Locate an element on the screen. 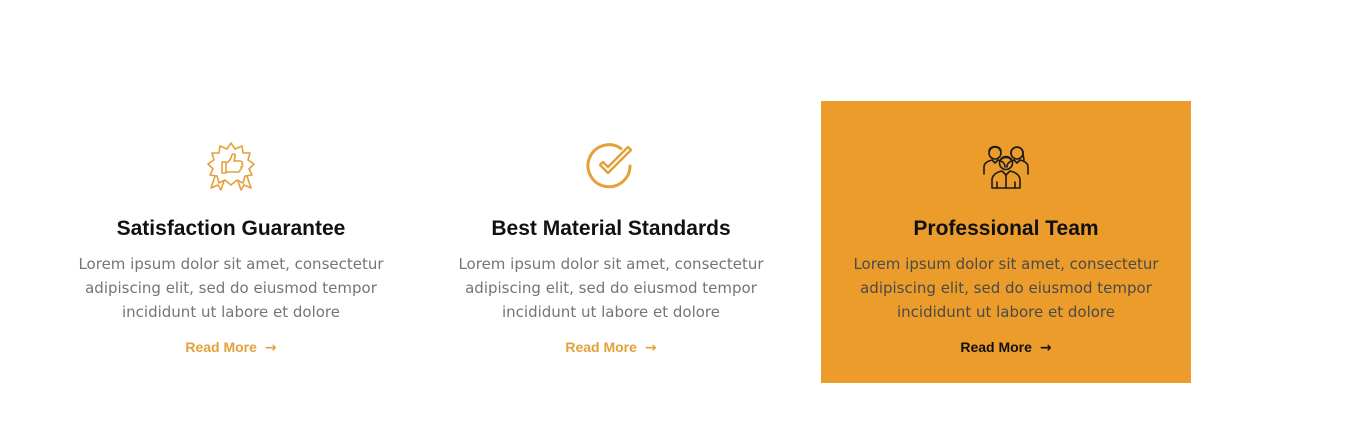 The height and width of the screenshot is (423, 1350). card-title: Best Material Standards is located at coordinates (611, 228).